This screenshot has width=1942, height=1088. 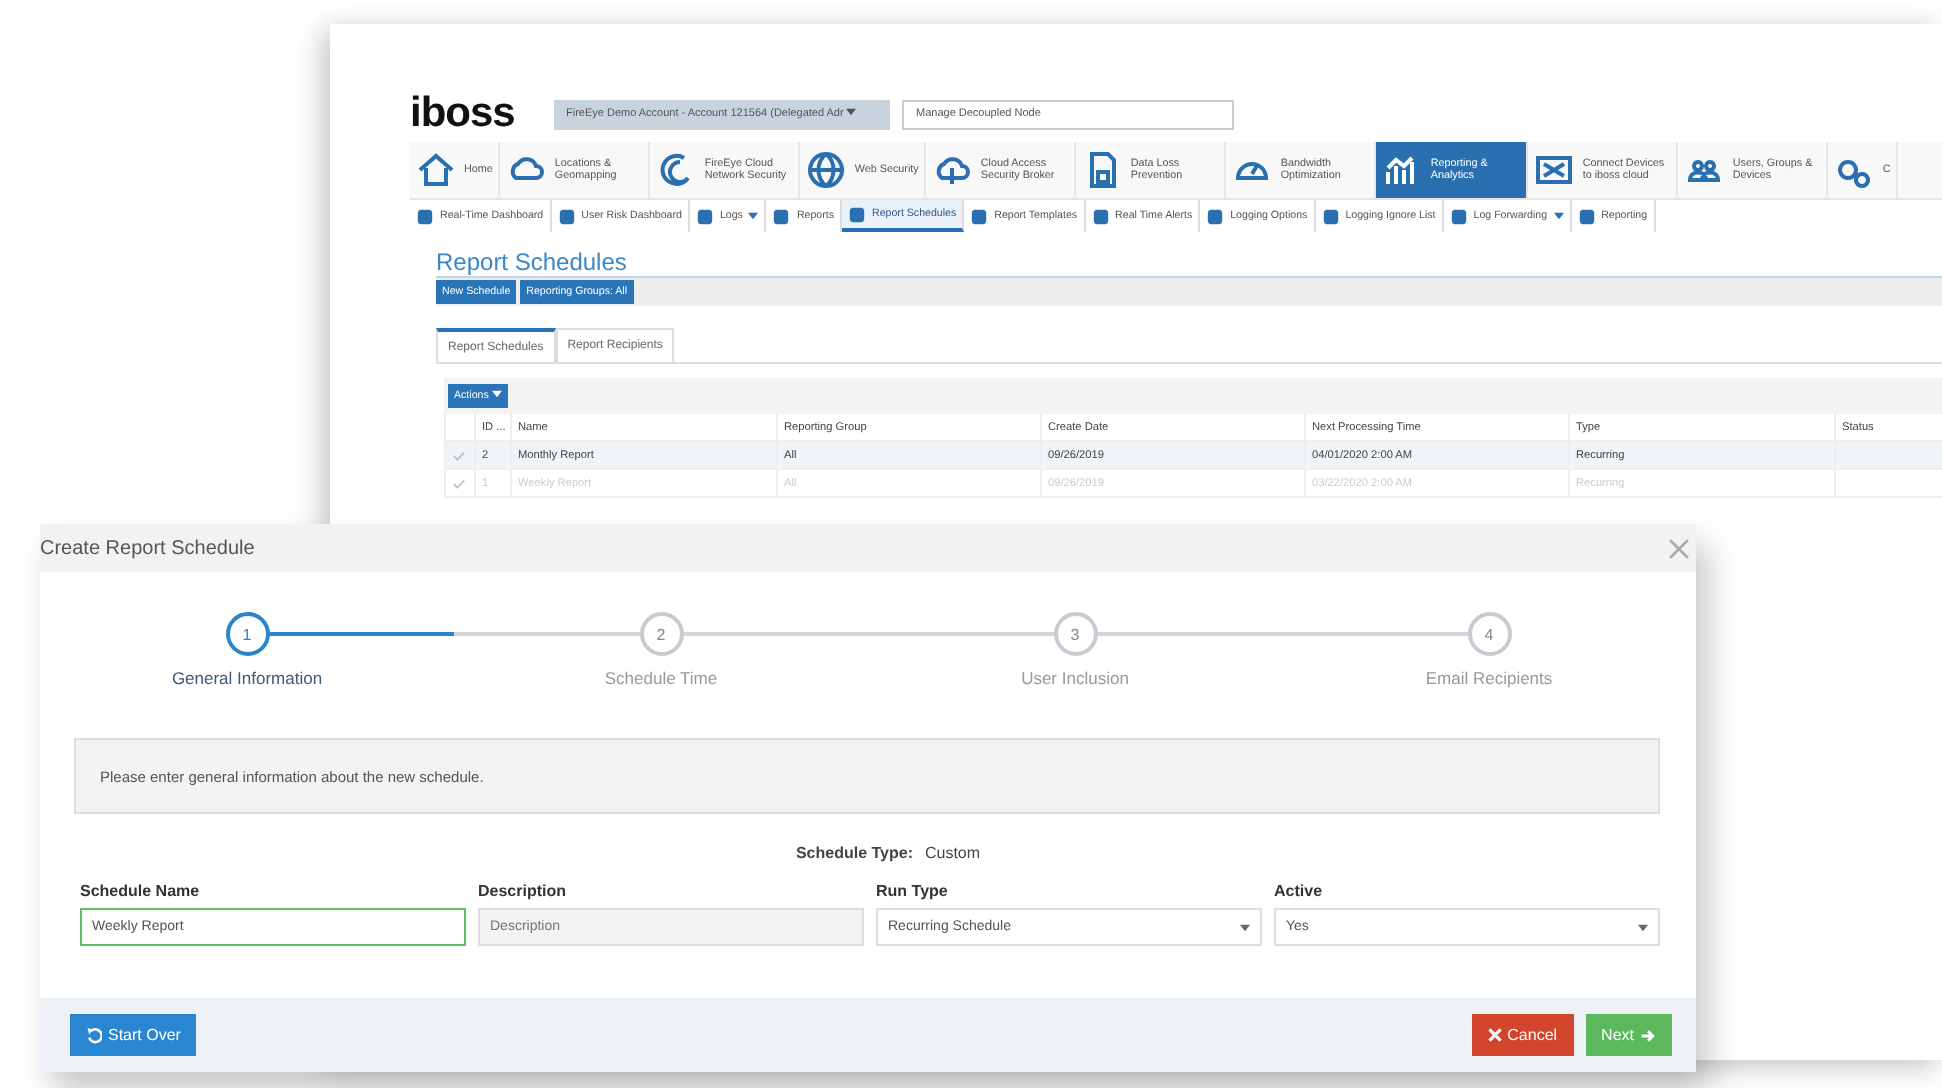 I want to click on step-circle: 2, so click(x=661, y=634).